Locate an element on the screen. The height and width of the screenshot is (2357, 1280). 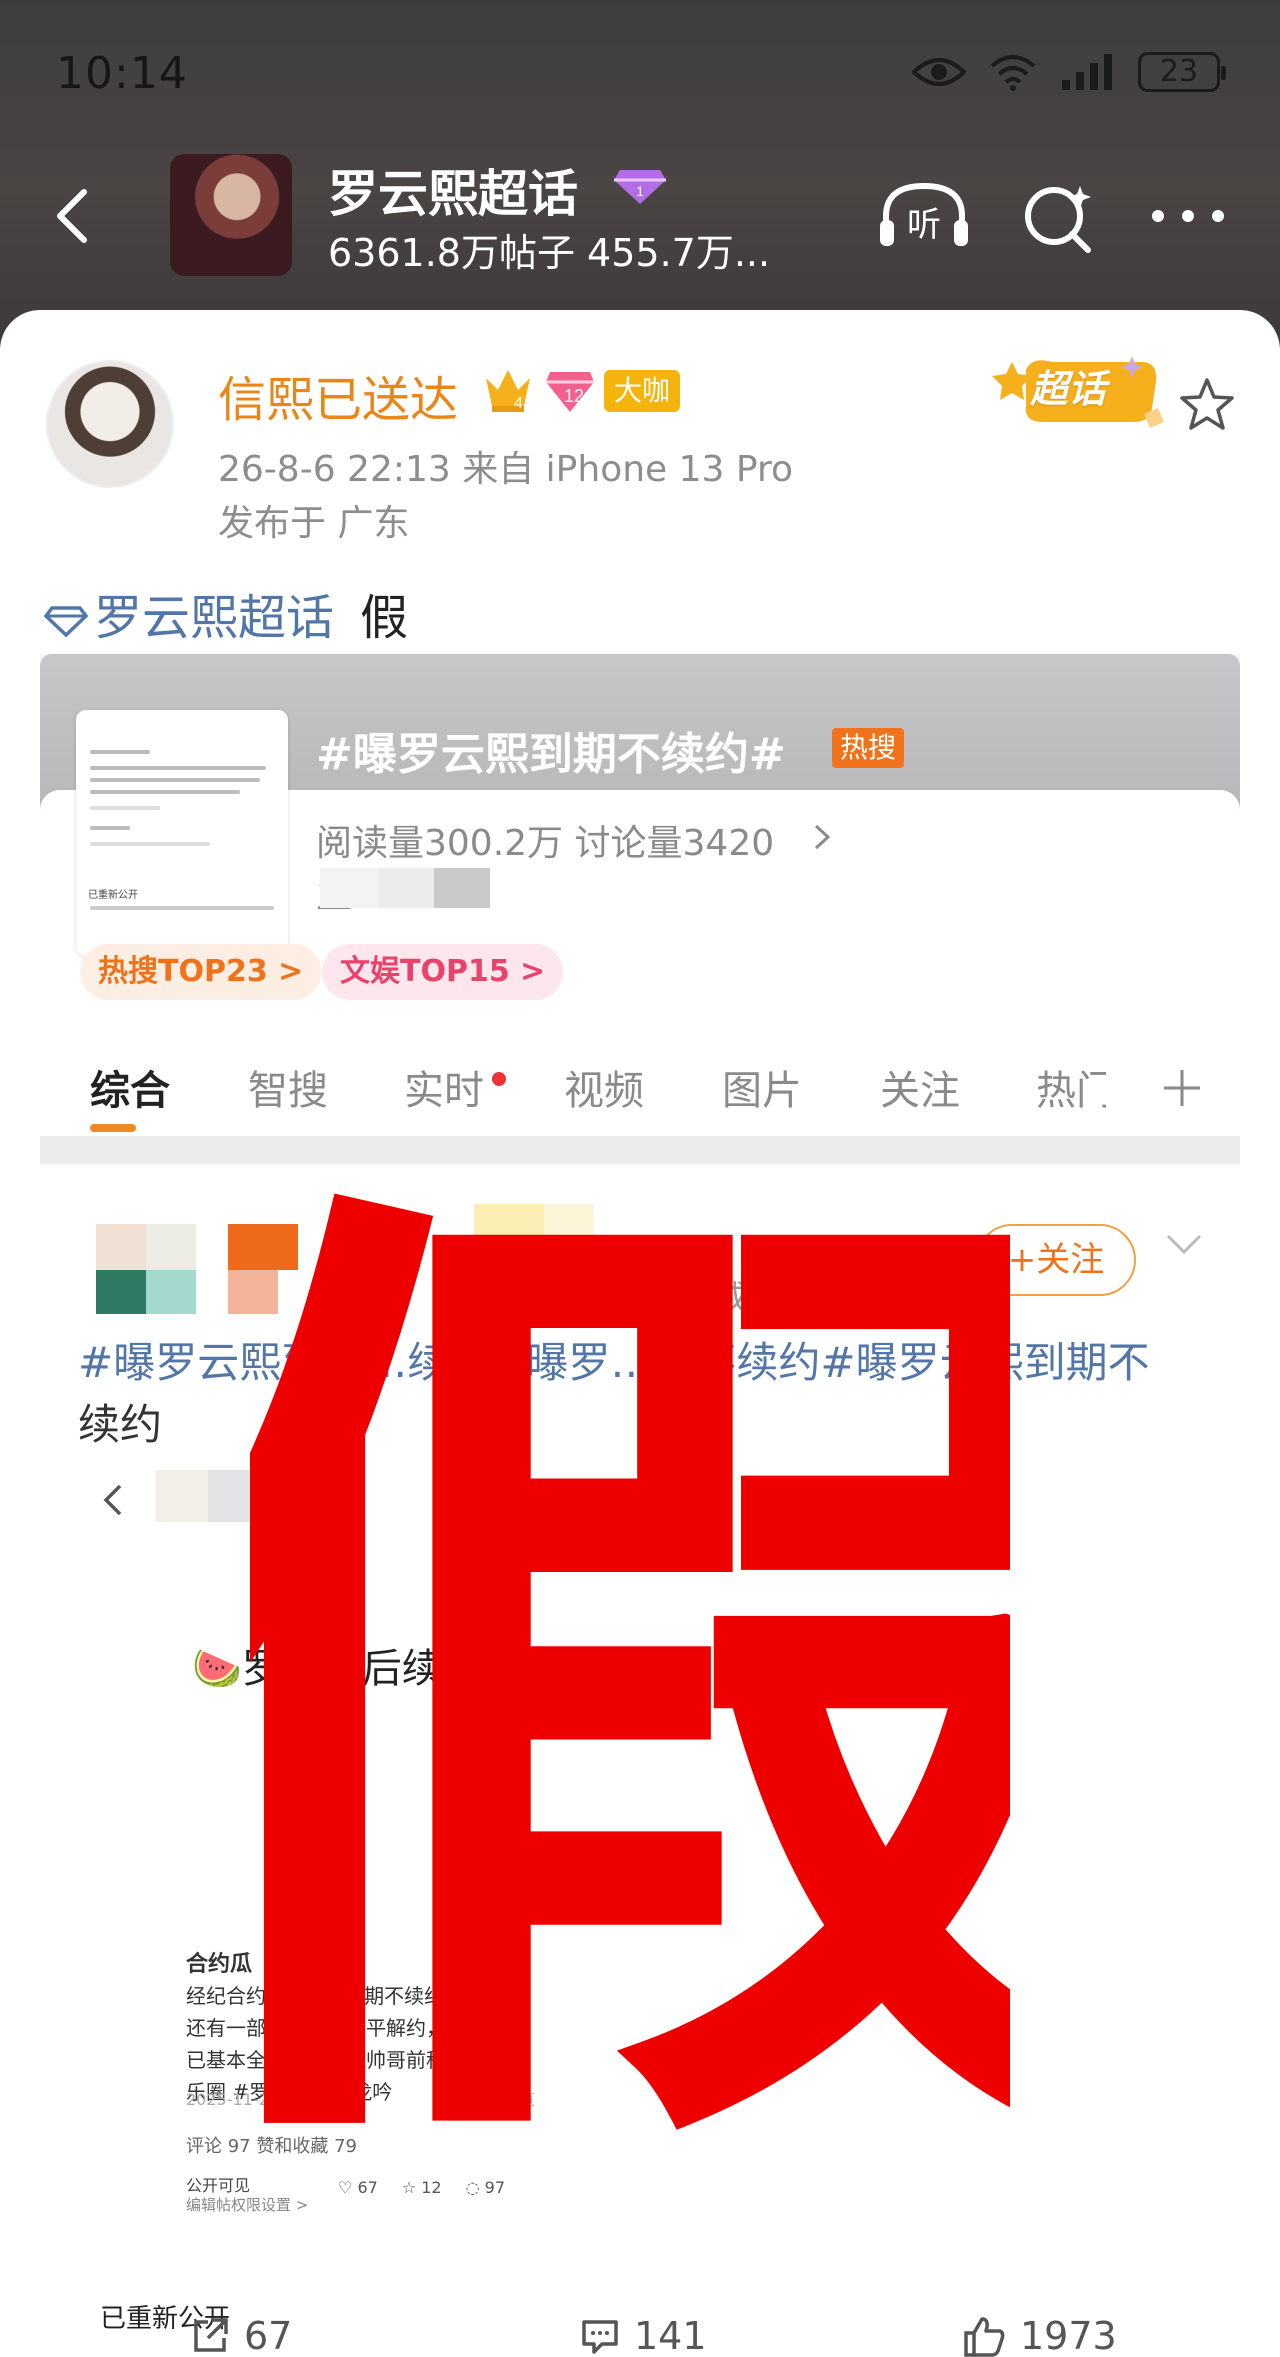
eye-icon is located at coordinates (939, 72).